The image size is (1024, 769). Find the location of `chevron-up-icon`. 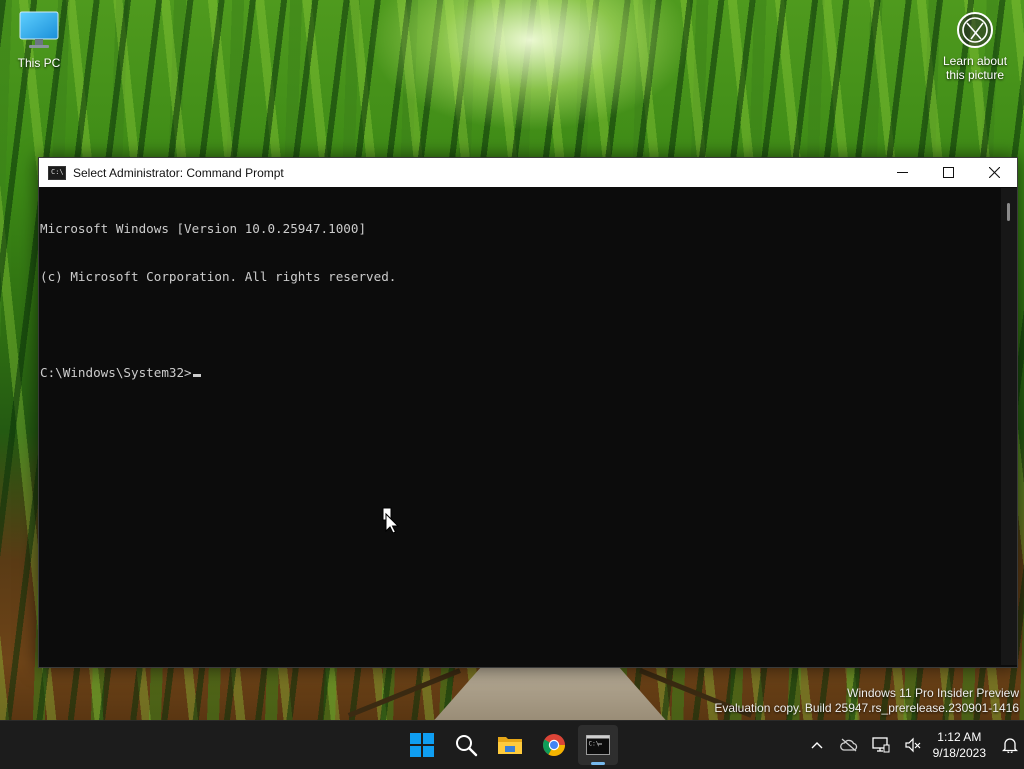

chevron-up-icon is located at coordinates (817, 745).